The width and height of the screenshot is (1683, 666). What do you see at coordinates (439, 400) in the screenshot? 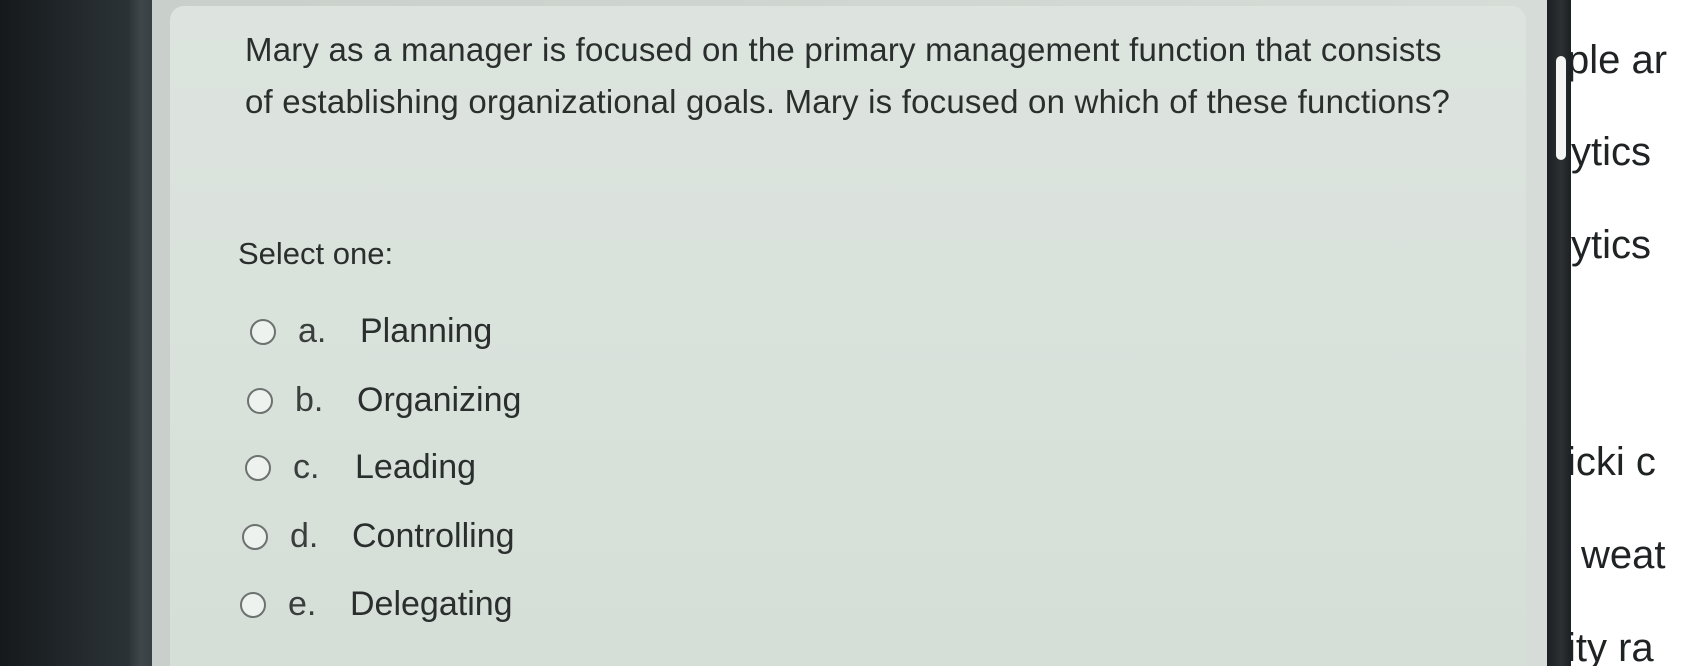
I see `option-label: Organizing` at bounding box center [439, 400].